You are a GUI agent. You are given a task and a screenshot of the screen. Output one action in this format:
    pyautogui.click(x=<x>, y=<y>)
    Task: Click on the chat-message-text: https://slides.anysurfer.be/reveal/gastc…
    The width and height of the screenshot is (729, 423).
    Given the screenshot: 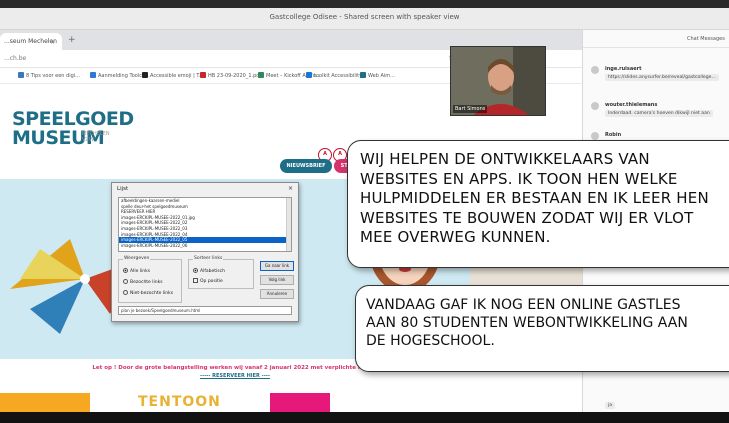 What is the action you would take?
    pyautogui.click(x=662, y=77)
    